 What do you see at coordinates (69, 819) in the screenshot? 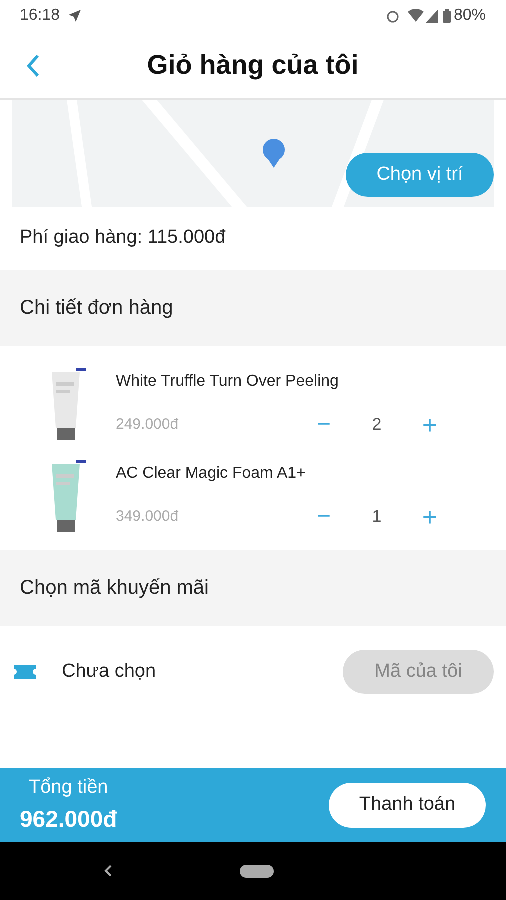
I see `total-amount: 962.000đ` at bounding box center [69, 819].